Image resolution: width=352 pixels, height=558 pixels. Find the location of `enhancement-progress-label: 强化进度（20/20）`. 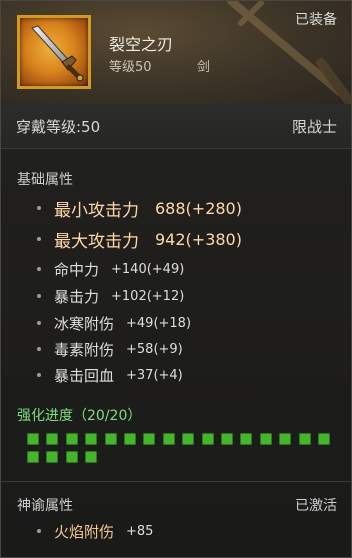

enhancement-progress-label: 强化进度（20/20） is located at coordinates (79, 416).